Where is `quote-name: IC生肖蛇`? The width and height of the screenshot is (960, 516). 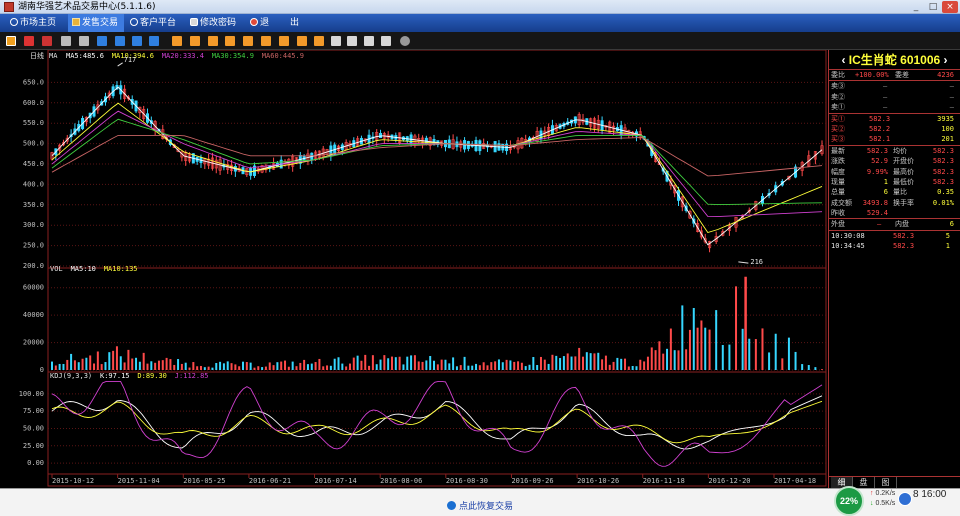
quote-name: IC生肖蛇 is located at coordinates (872, 60).